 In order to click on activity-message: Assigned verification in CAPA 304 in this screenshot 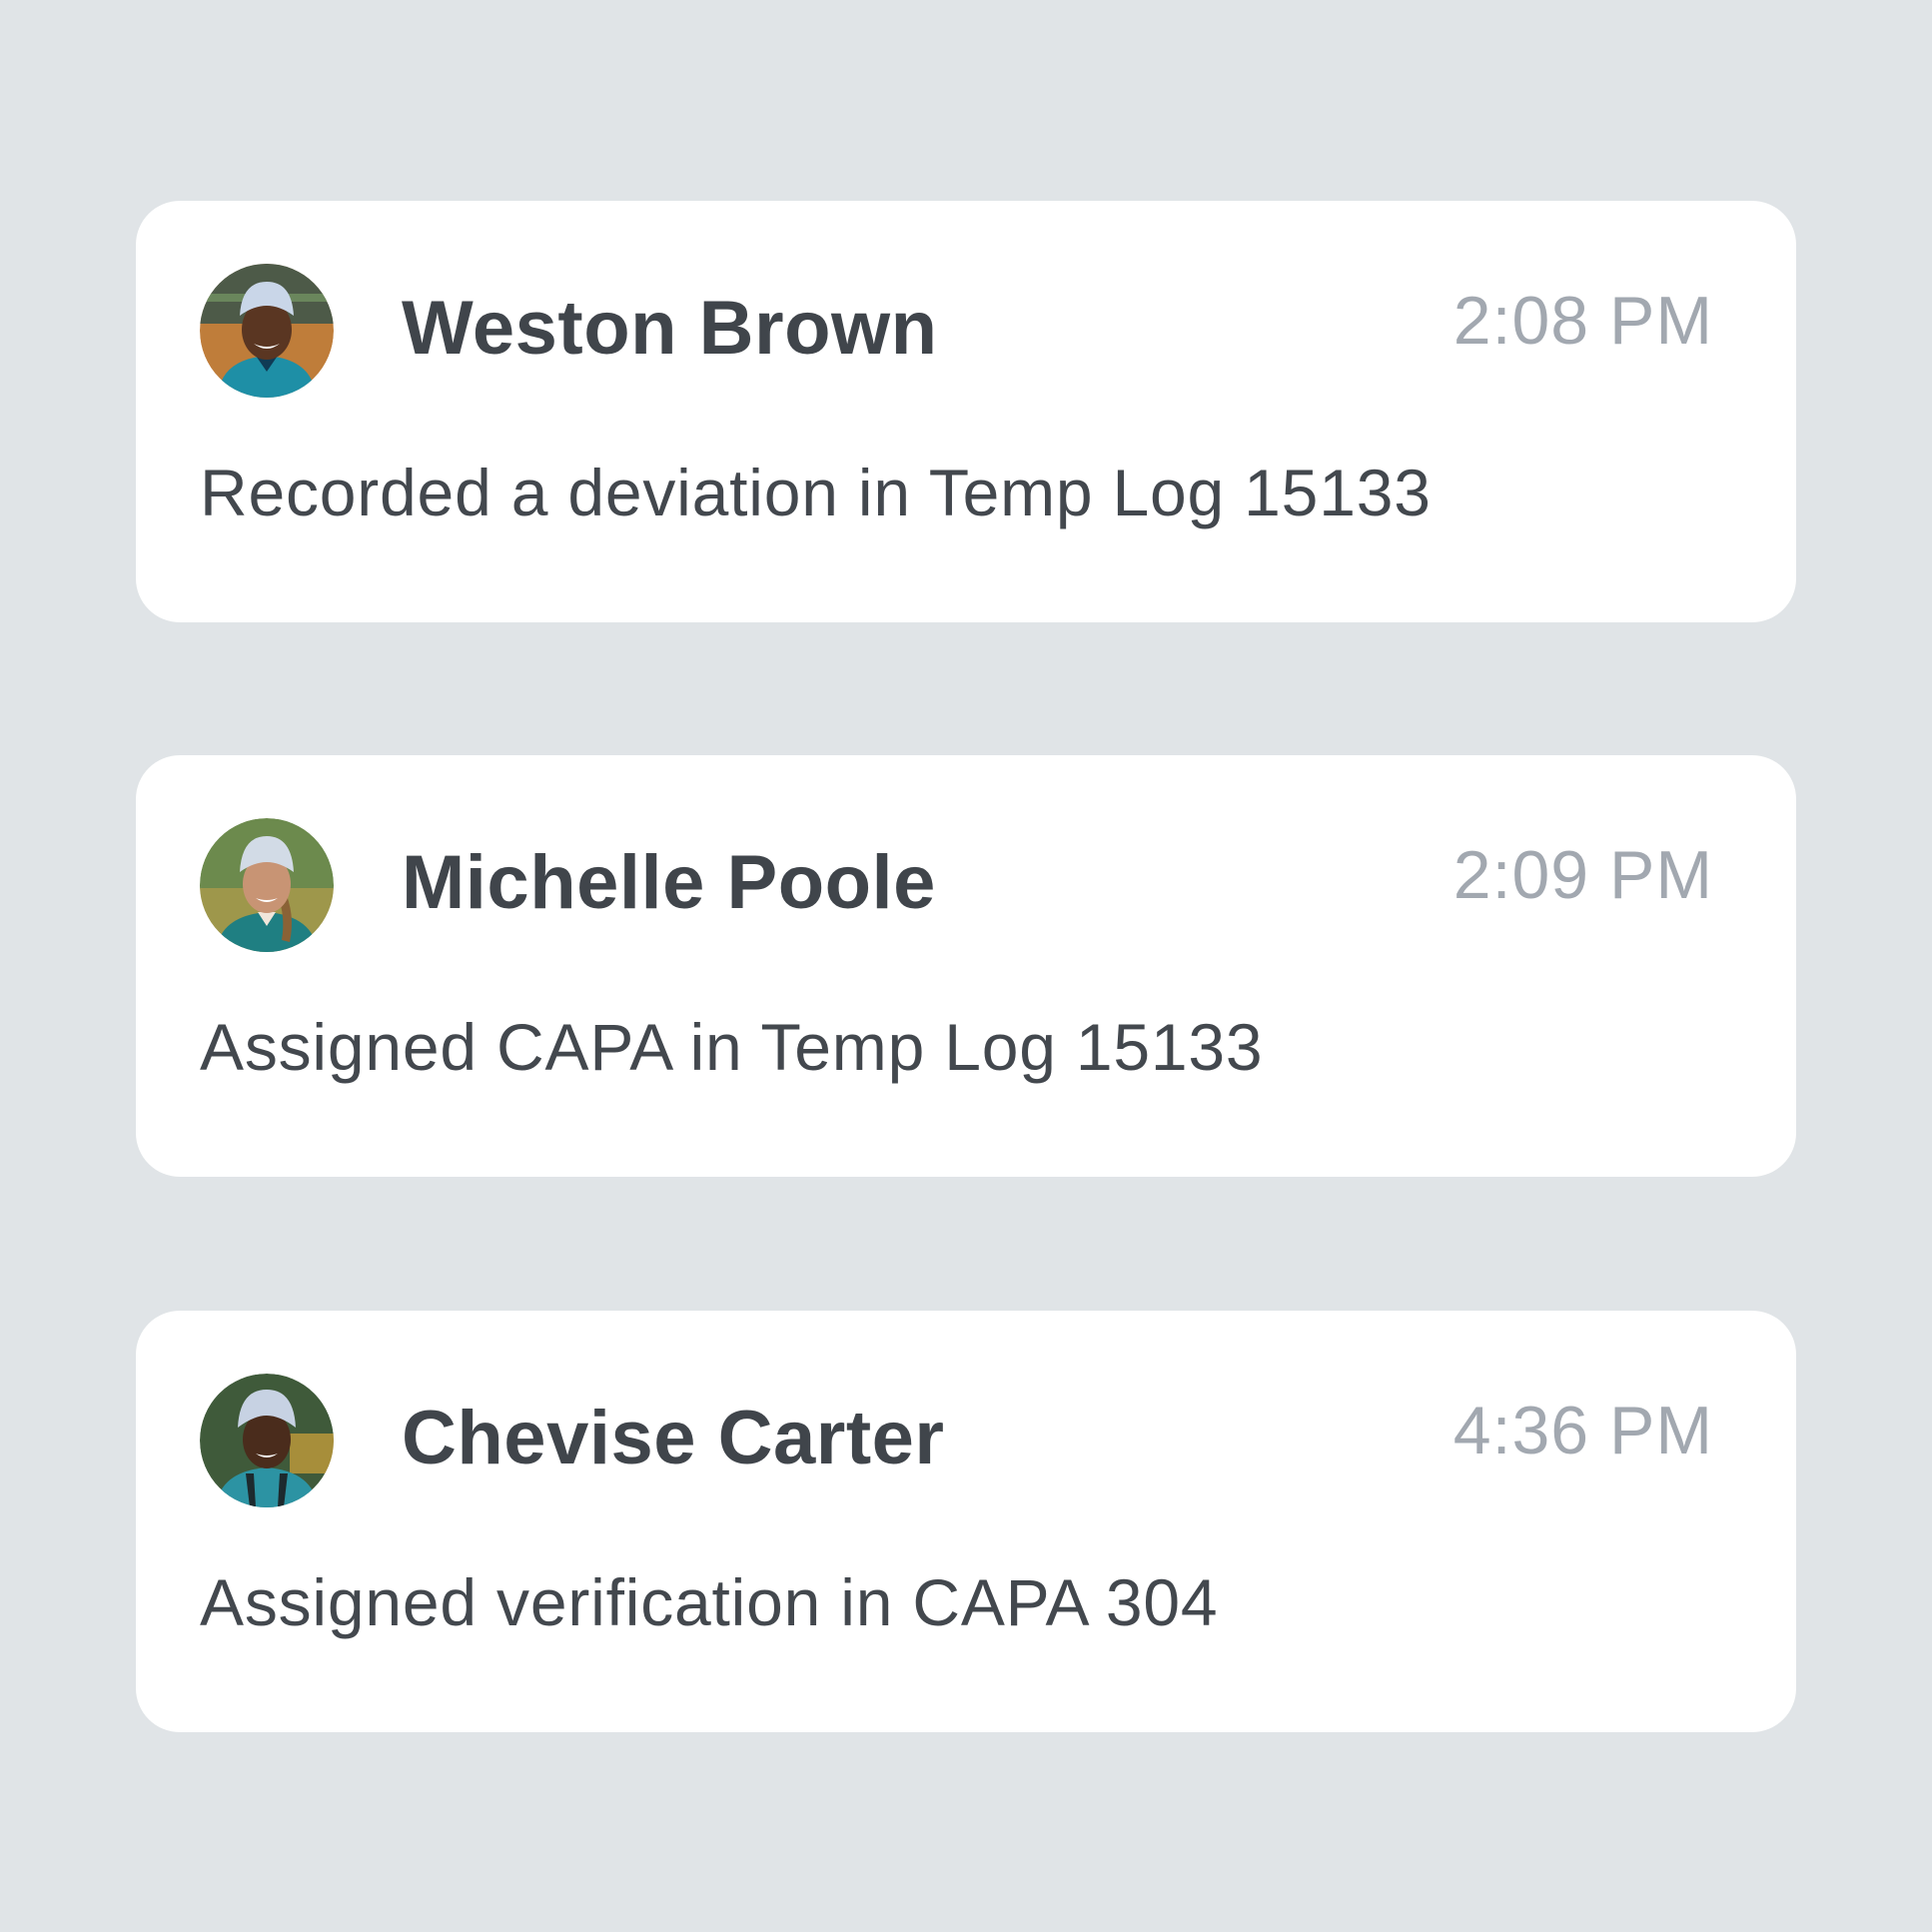, I will do `click(709, 1602)`.